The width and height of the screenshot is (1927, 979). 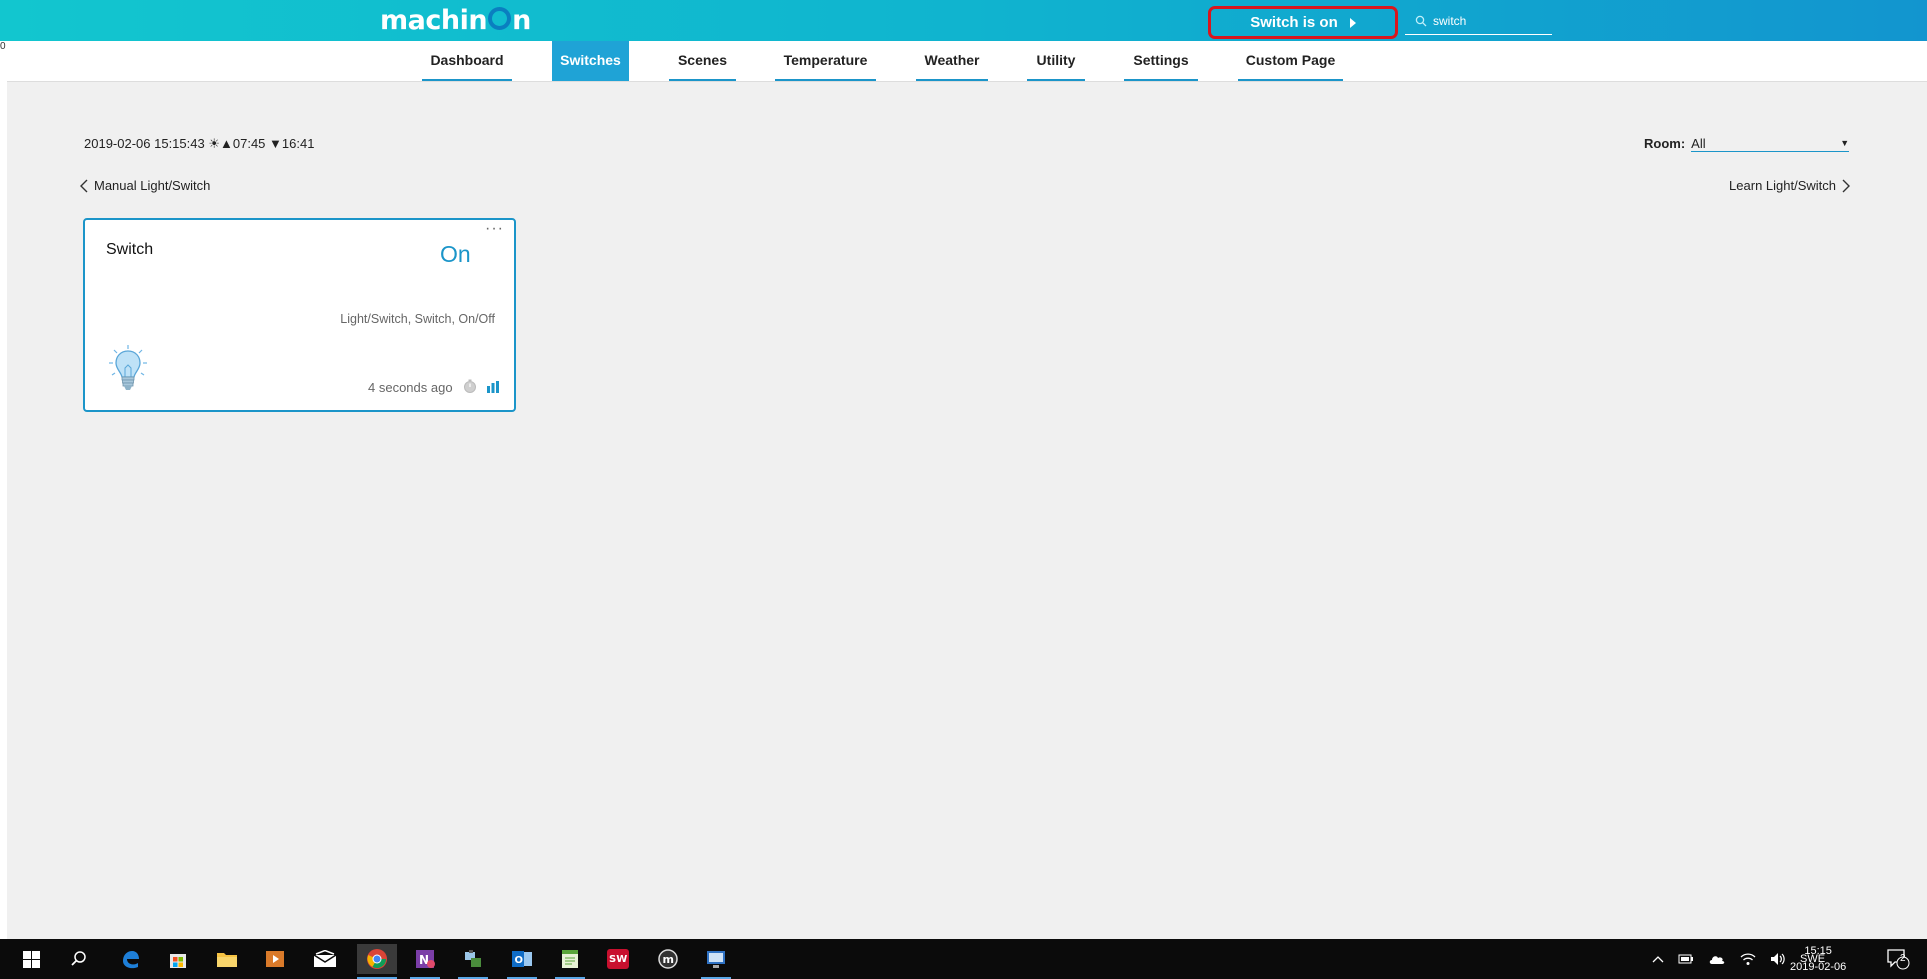 I want to click on device-name: Switch, so click(x=130, y=249).